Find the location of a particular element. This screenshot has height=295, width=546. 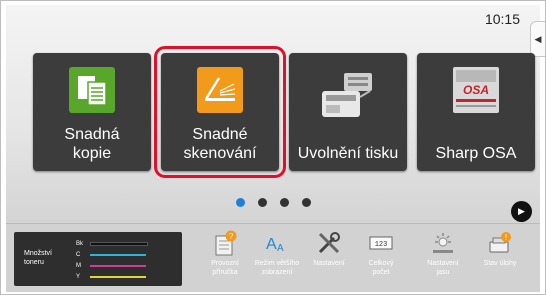

brightness-settings-button: Nastavení jasu is located at coordinates (443, 253).